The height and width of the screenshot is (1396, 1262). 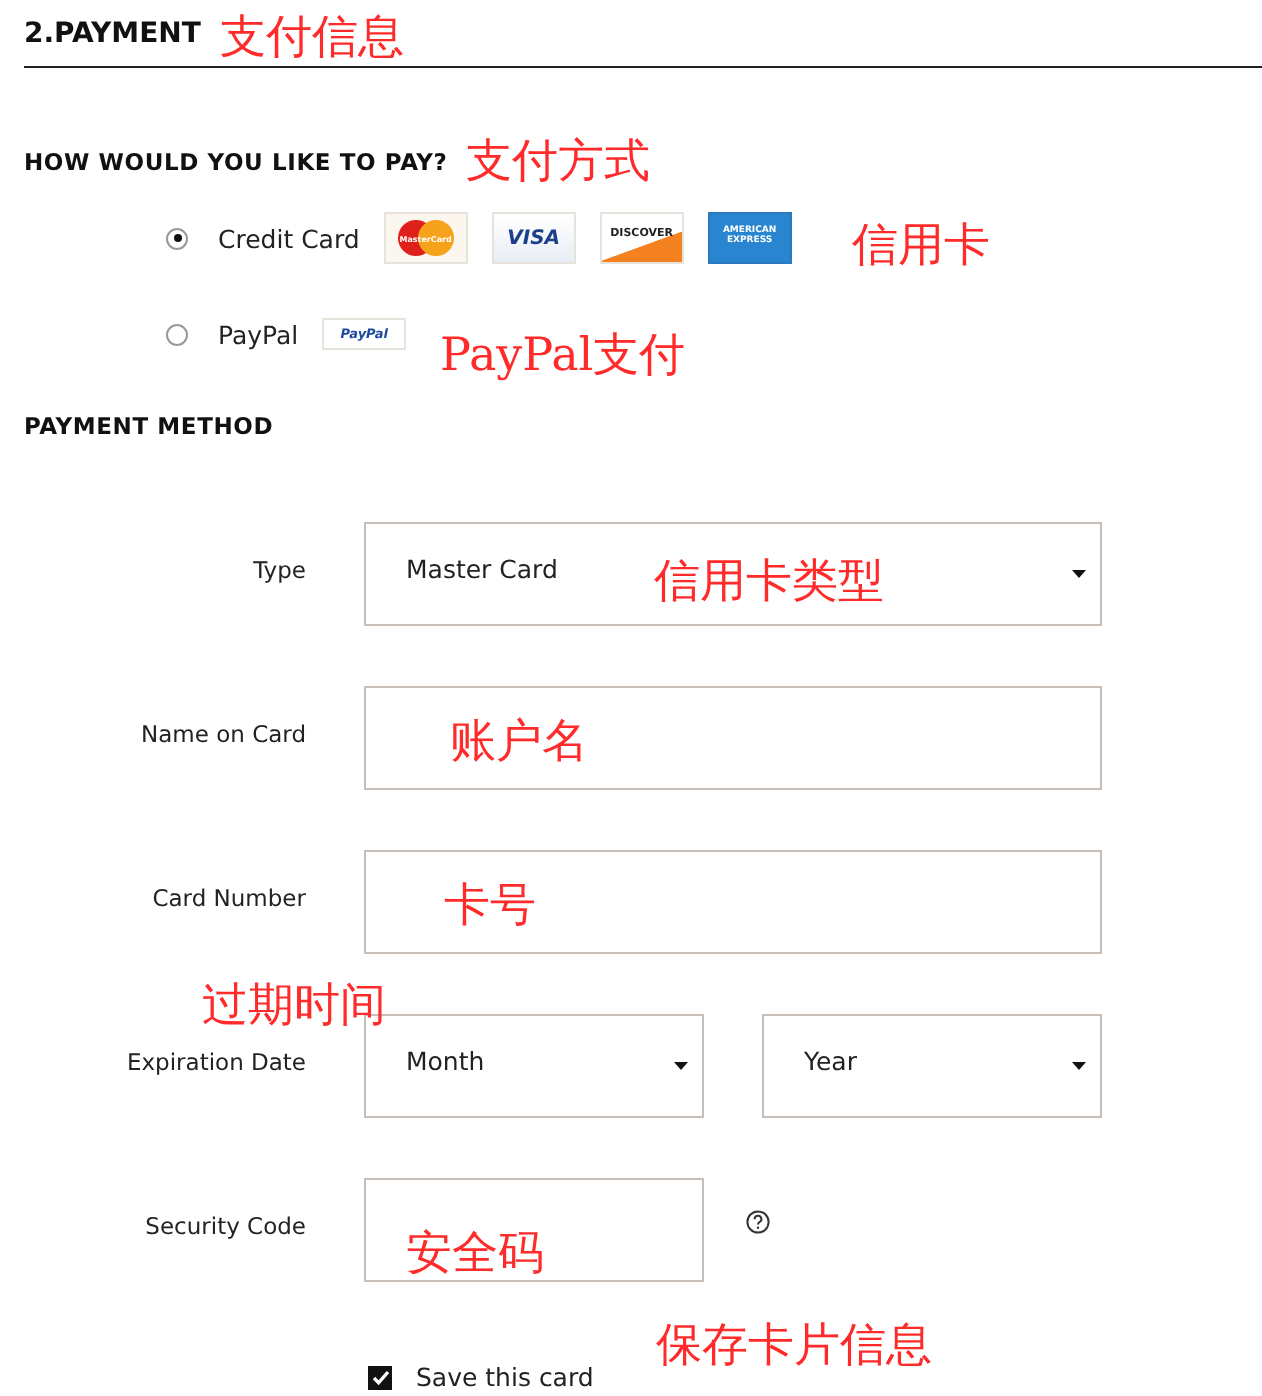 I want to click on annotation-text: 信用卡, so click(x=921, y=248).